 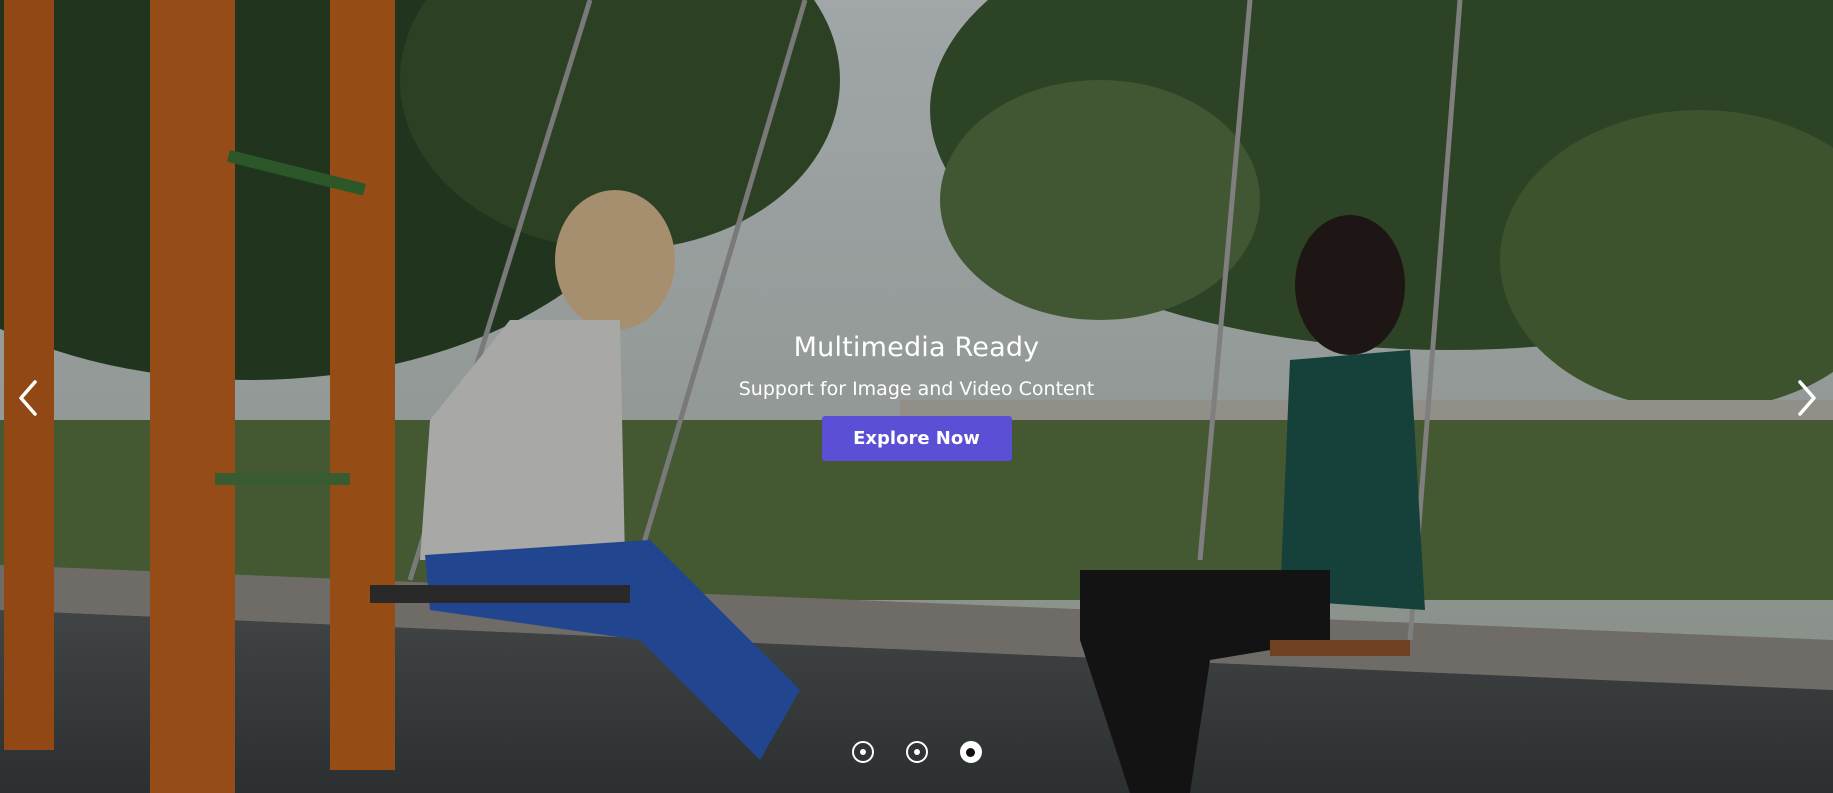 What do you see at coordinates (916, 438) in the screenshot?
I see `explore-now-button: Explore Now` at bounding box center [916, 438].